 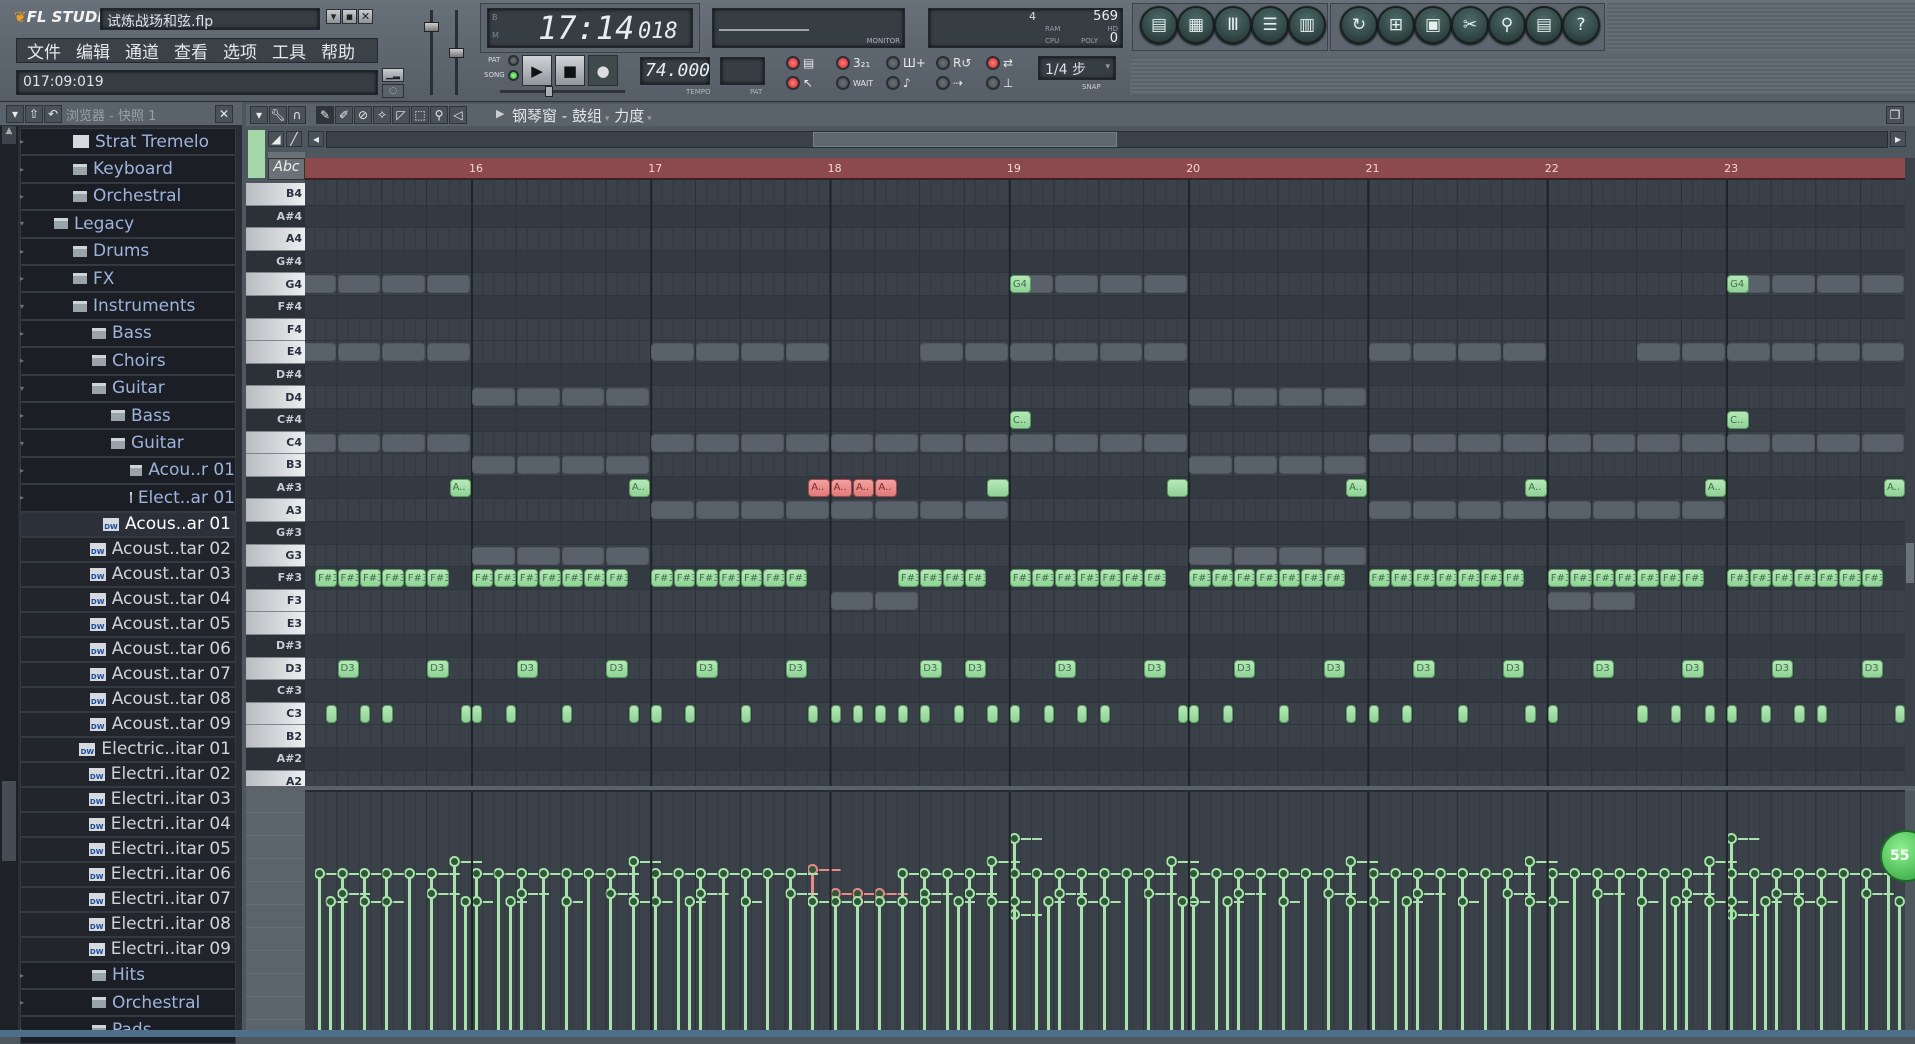 What do you see at coordinates (128, 799) in the screenshot?
I see `browser-item: DW Electri..itar 03` at bounding box center [128, 799].